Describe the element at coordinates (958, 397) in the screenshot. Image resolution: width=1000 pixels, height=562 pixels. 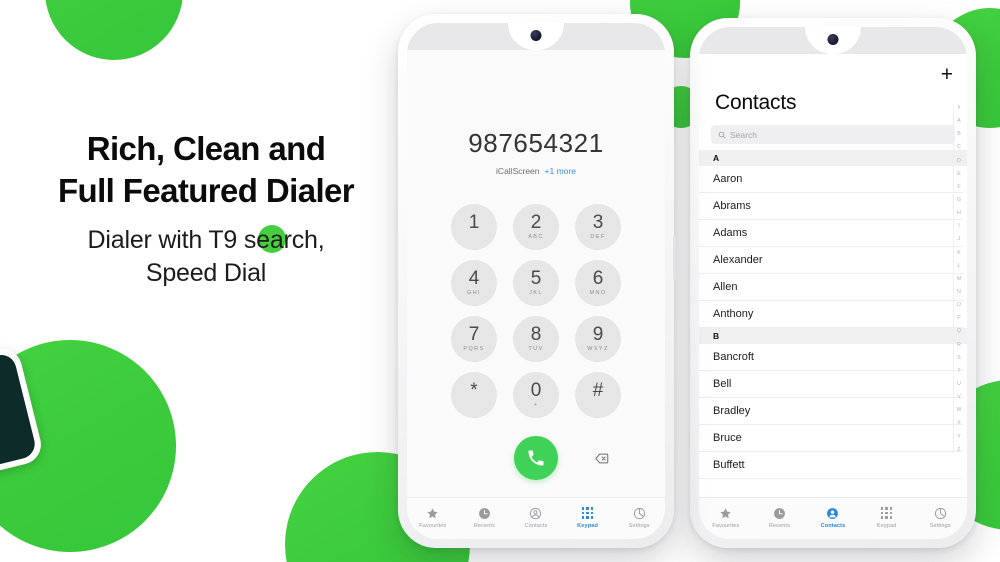
I see `alpha-index-letter: V` at that location.